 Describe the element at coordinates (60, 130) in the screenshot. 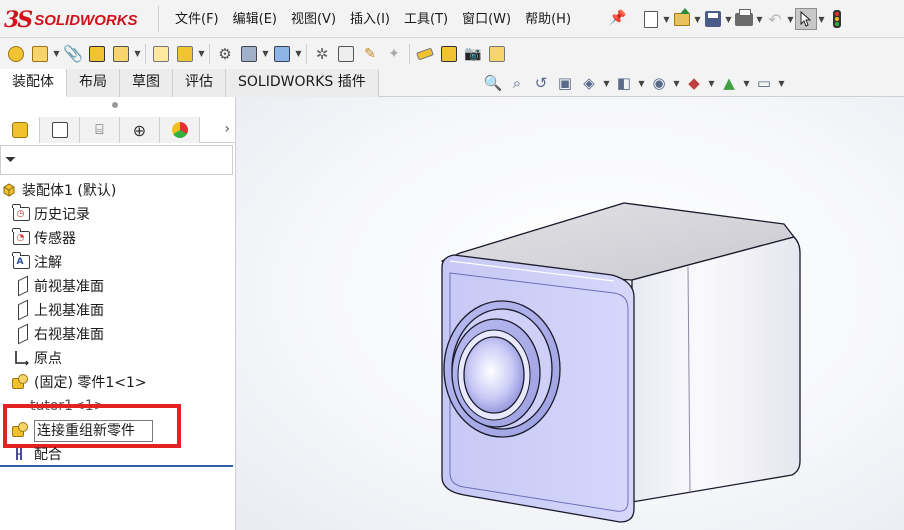

I see `tab-property-manager` at that location.